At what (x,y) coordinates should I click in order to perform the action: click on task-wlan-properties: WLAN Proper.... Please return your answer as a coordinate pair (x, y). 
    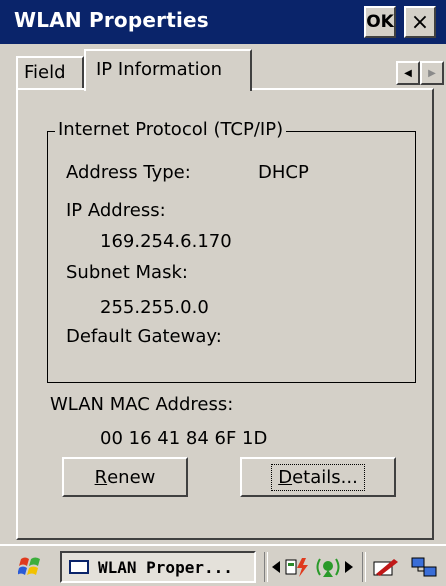
    Looking at the image, I should click on (158, 567).